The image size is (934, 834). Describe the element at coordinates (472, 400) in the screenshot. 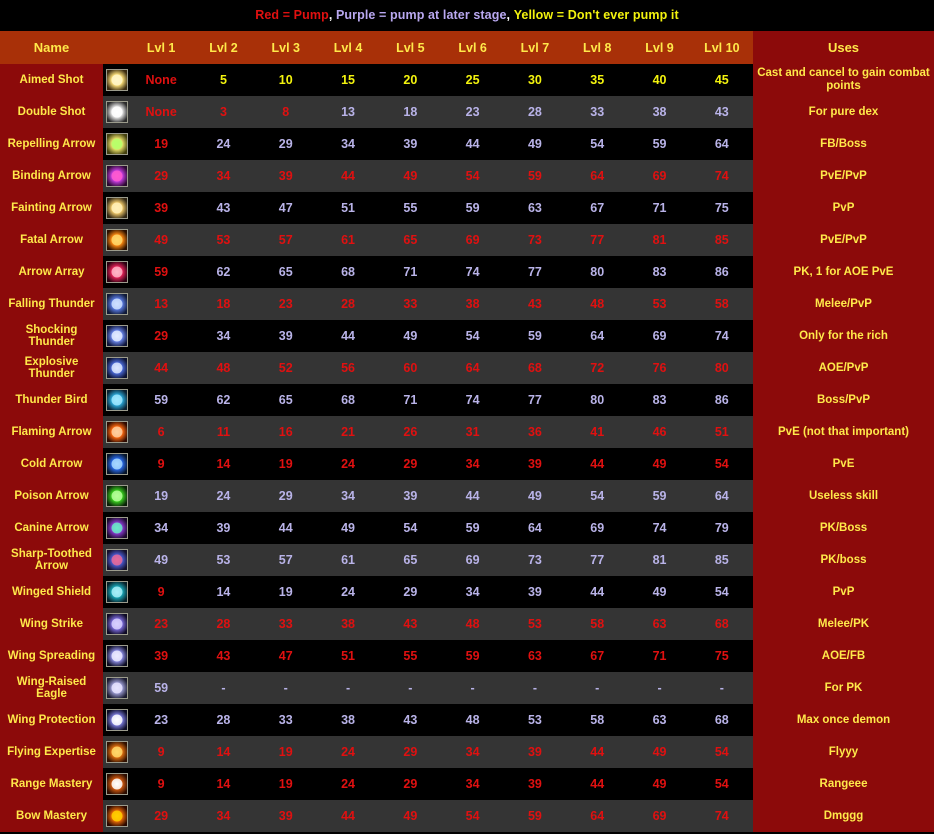

I see `level-value-cell-6: 74` at that location.